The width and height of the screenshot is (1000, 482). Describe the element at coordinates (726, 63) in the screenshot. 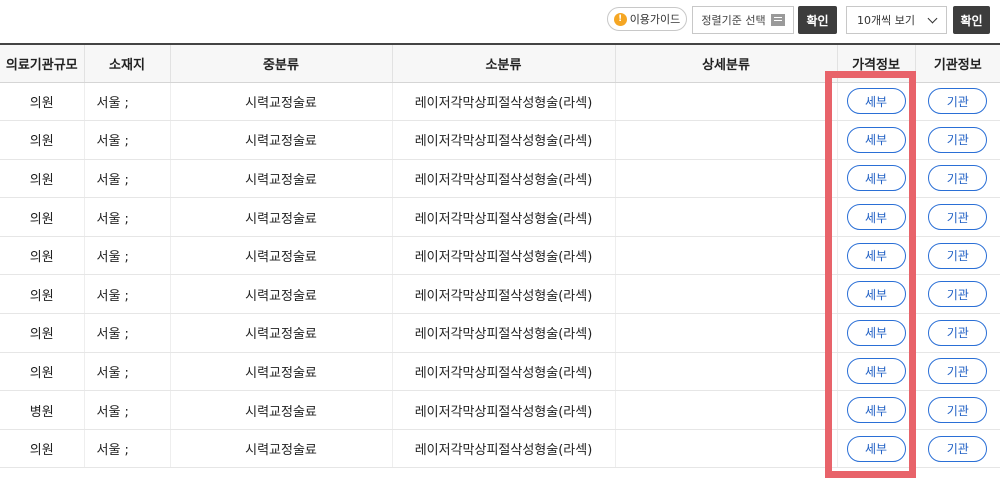

I see `header-detail-category: 상세분류` at that location.